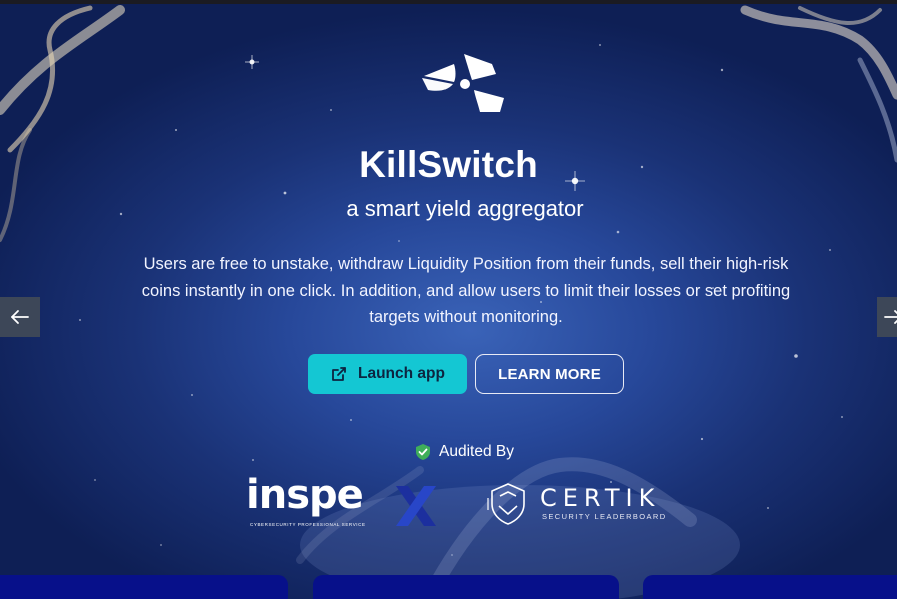 The image size is (897, 599). What do you see at coordinates (476, 451) in the screenshot?
I see `audited-by-text: Audited By` at bounding box center [476, 451].